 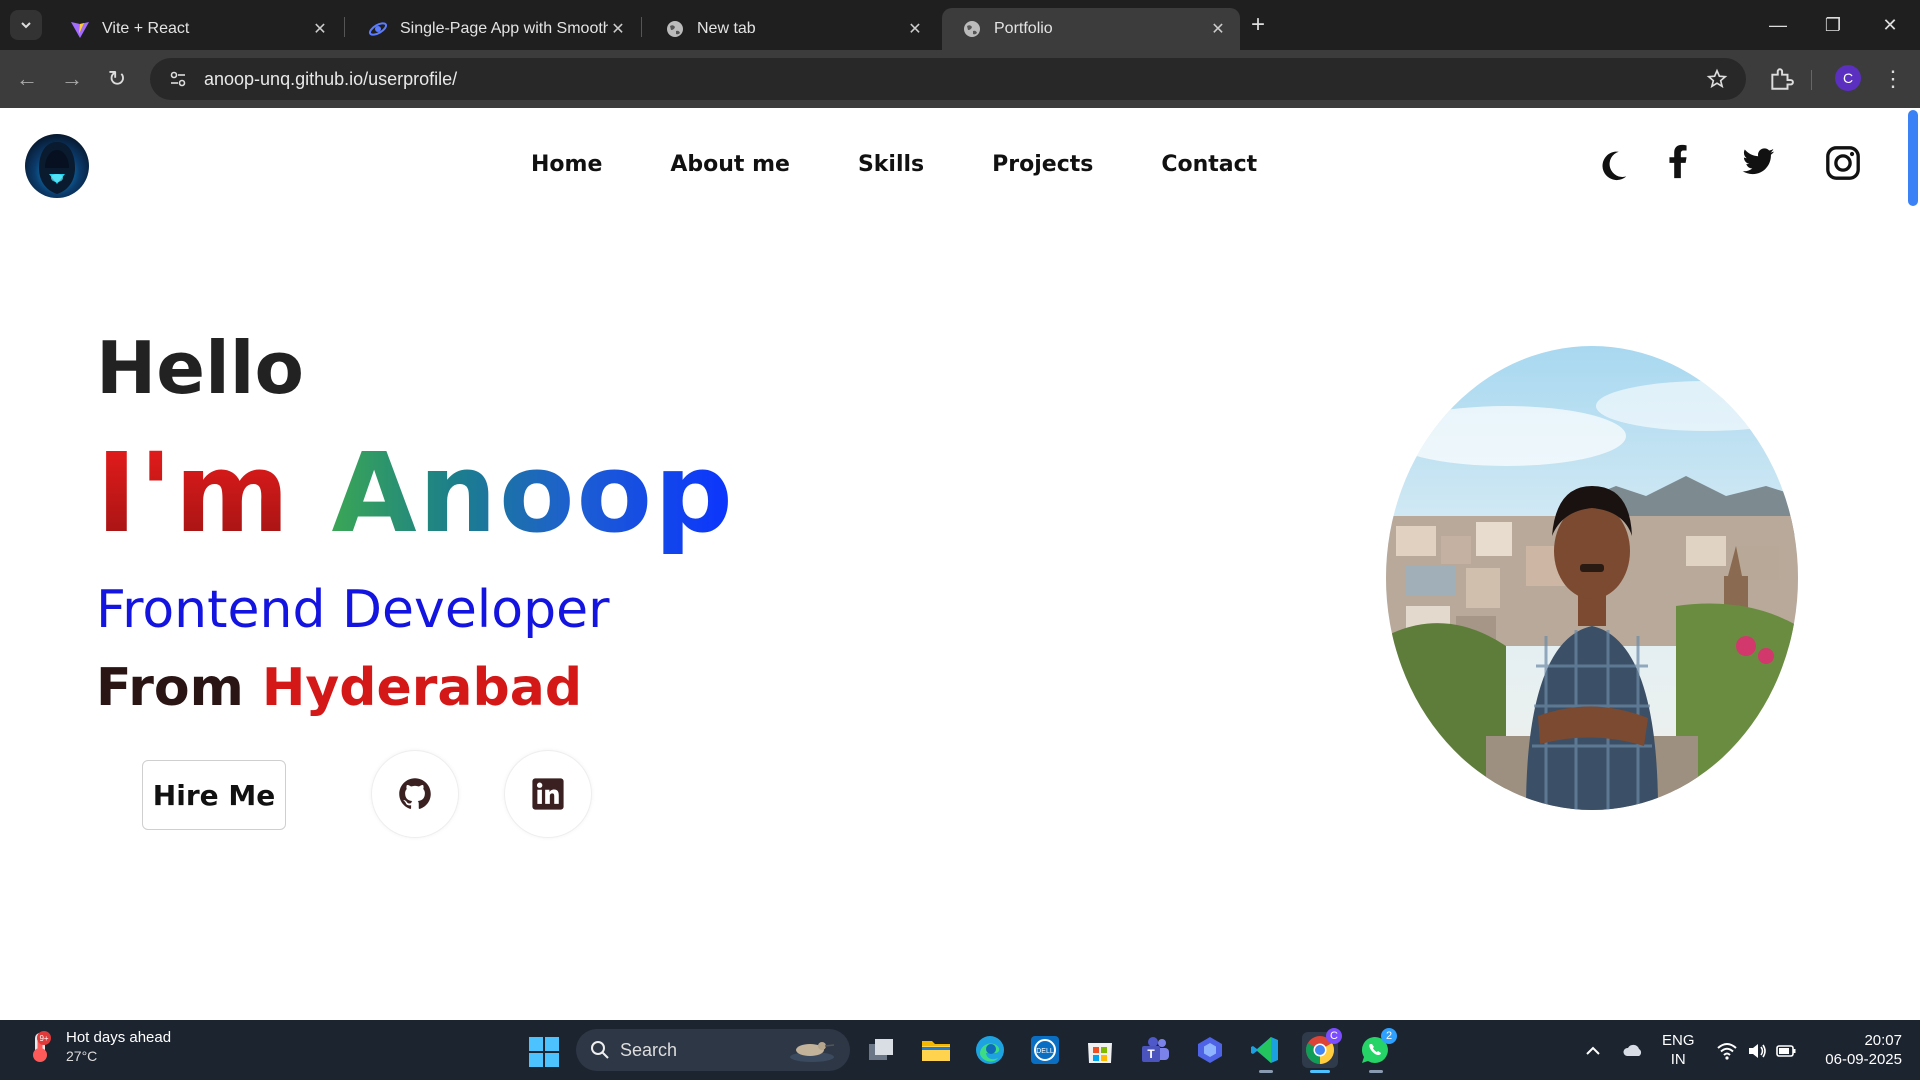 What do you see at coordinates (1833, 25) in the screenshot?
I see `restore-button: ❐` at bounding box center [1833, 25].